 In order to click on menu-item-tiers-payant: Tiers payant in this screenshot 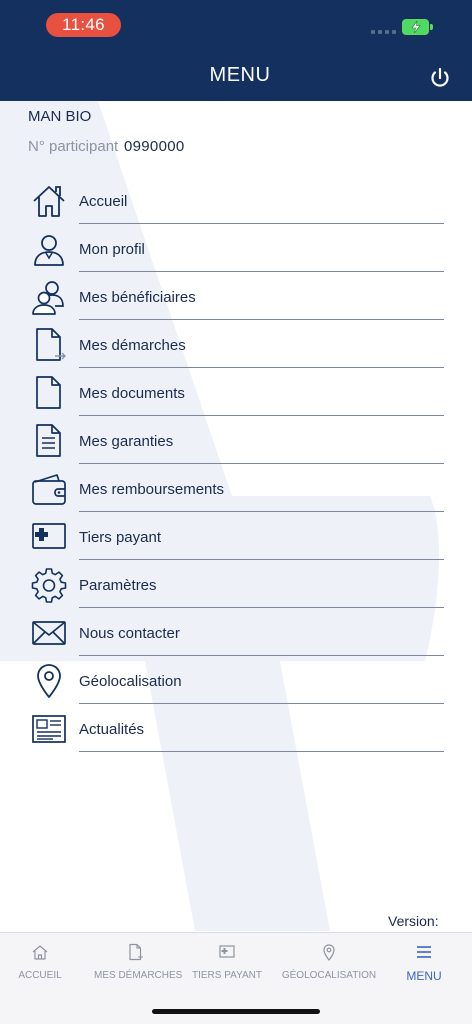, I will do `click(236, 537)`.